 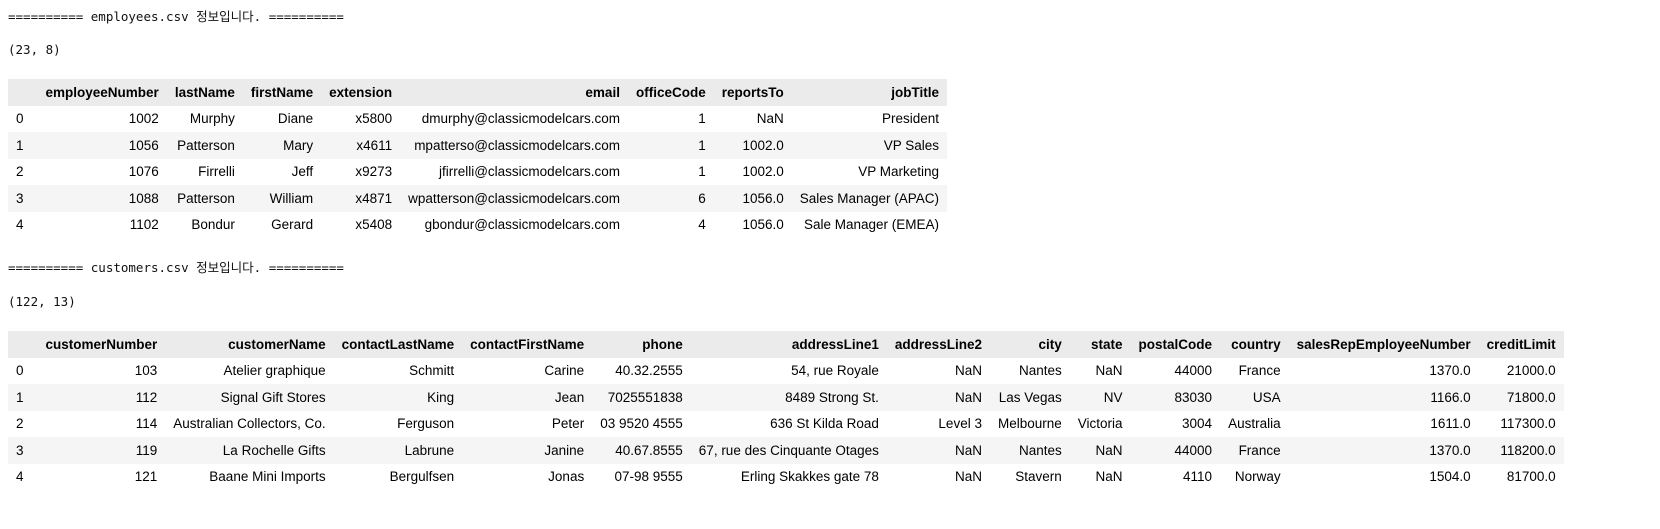 I want to click on table-cell: La Rochelle Gifts, so click(x=249, y=450).